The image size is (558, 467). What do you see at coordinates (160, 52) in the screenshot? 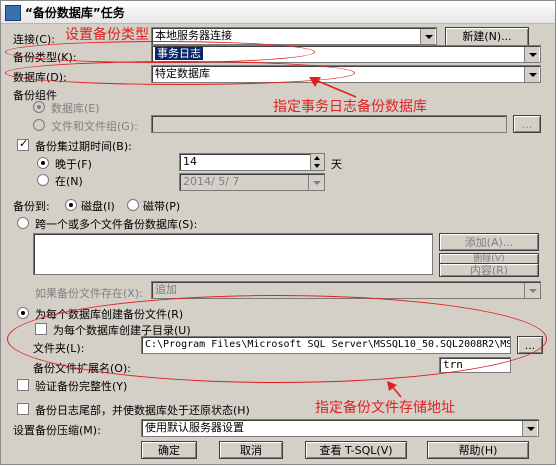
I see `annotation-ellipse-type` at bounding box center [160, 52].